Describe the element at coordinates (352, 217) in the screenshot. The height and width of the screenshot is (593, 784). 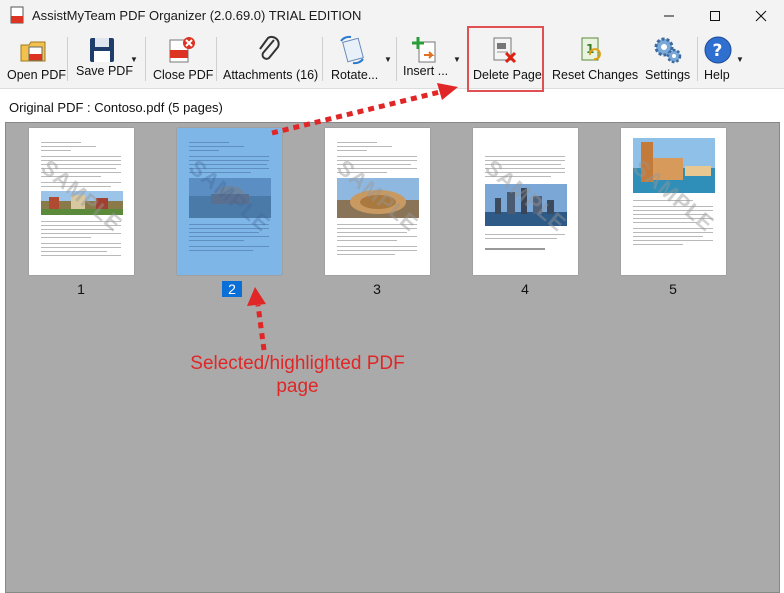
I see `annotation-arrows` at that location.